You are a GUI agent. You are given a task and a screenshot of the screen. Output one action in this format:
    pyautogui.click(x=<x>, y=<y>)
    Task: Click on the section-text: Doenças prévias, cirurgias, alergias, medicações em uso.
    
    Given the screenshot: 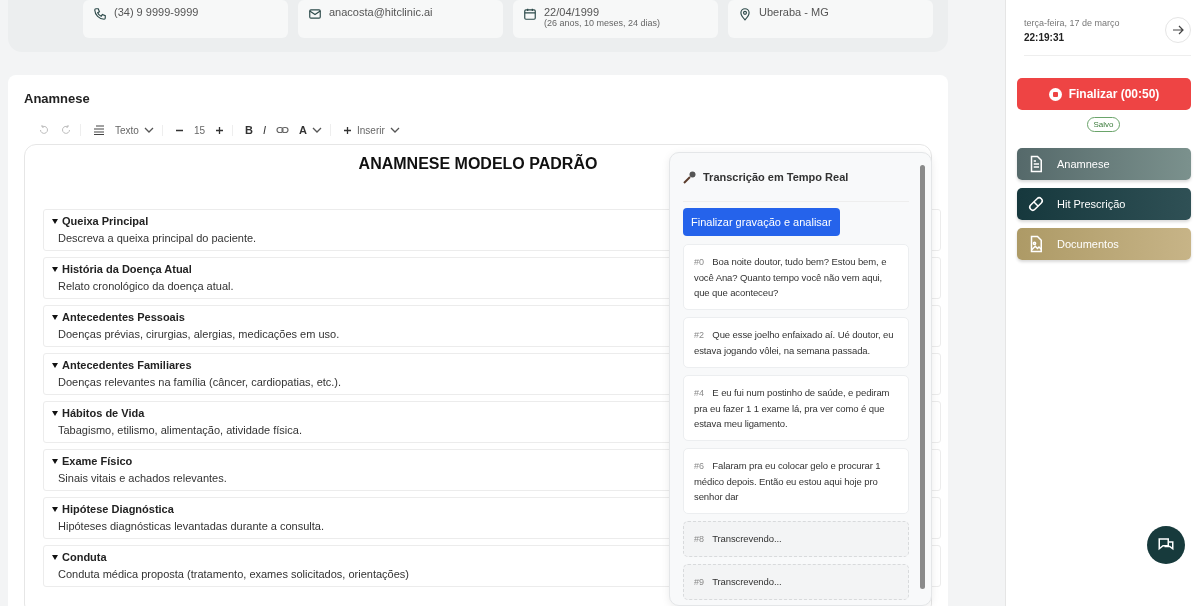 What is the action you would take?
    pyautogui.click(x=199, y=334)
    